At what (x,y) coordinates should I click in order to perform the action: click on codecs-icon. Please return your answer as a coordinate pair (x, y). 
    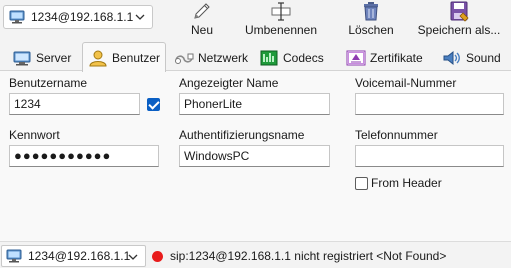
    Looking at the image, I should click on (269, 58).